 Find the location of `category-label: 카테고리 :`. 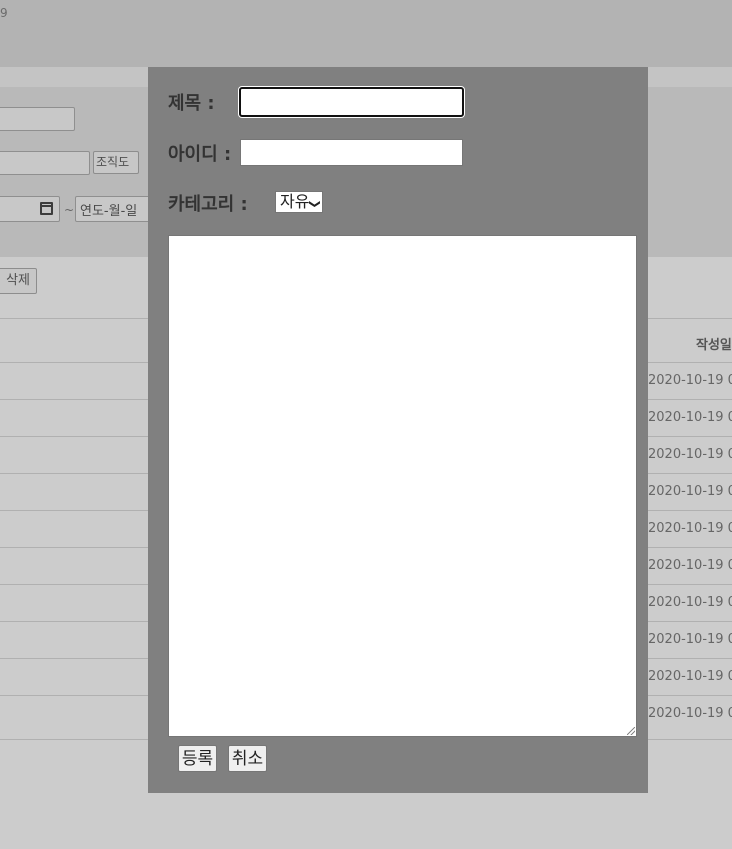

category-label: 카테고리 : is located at coordinates (208, 204).